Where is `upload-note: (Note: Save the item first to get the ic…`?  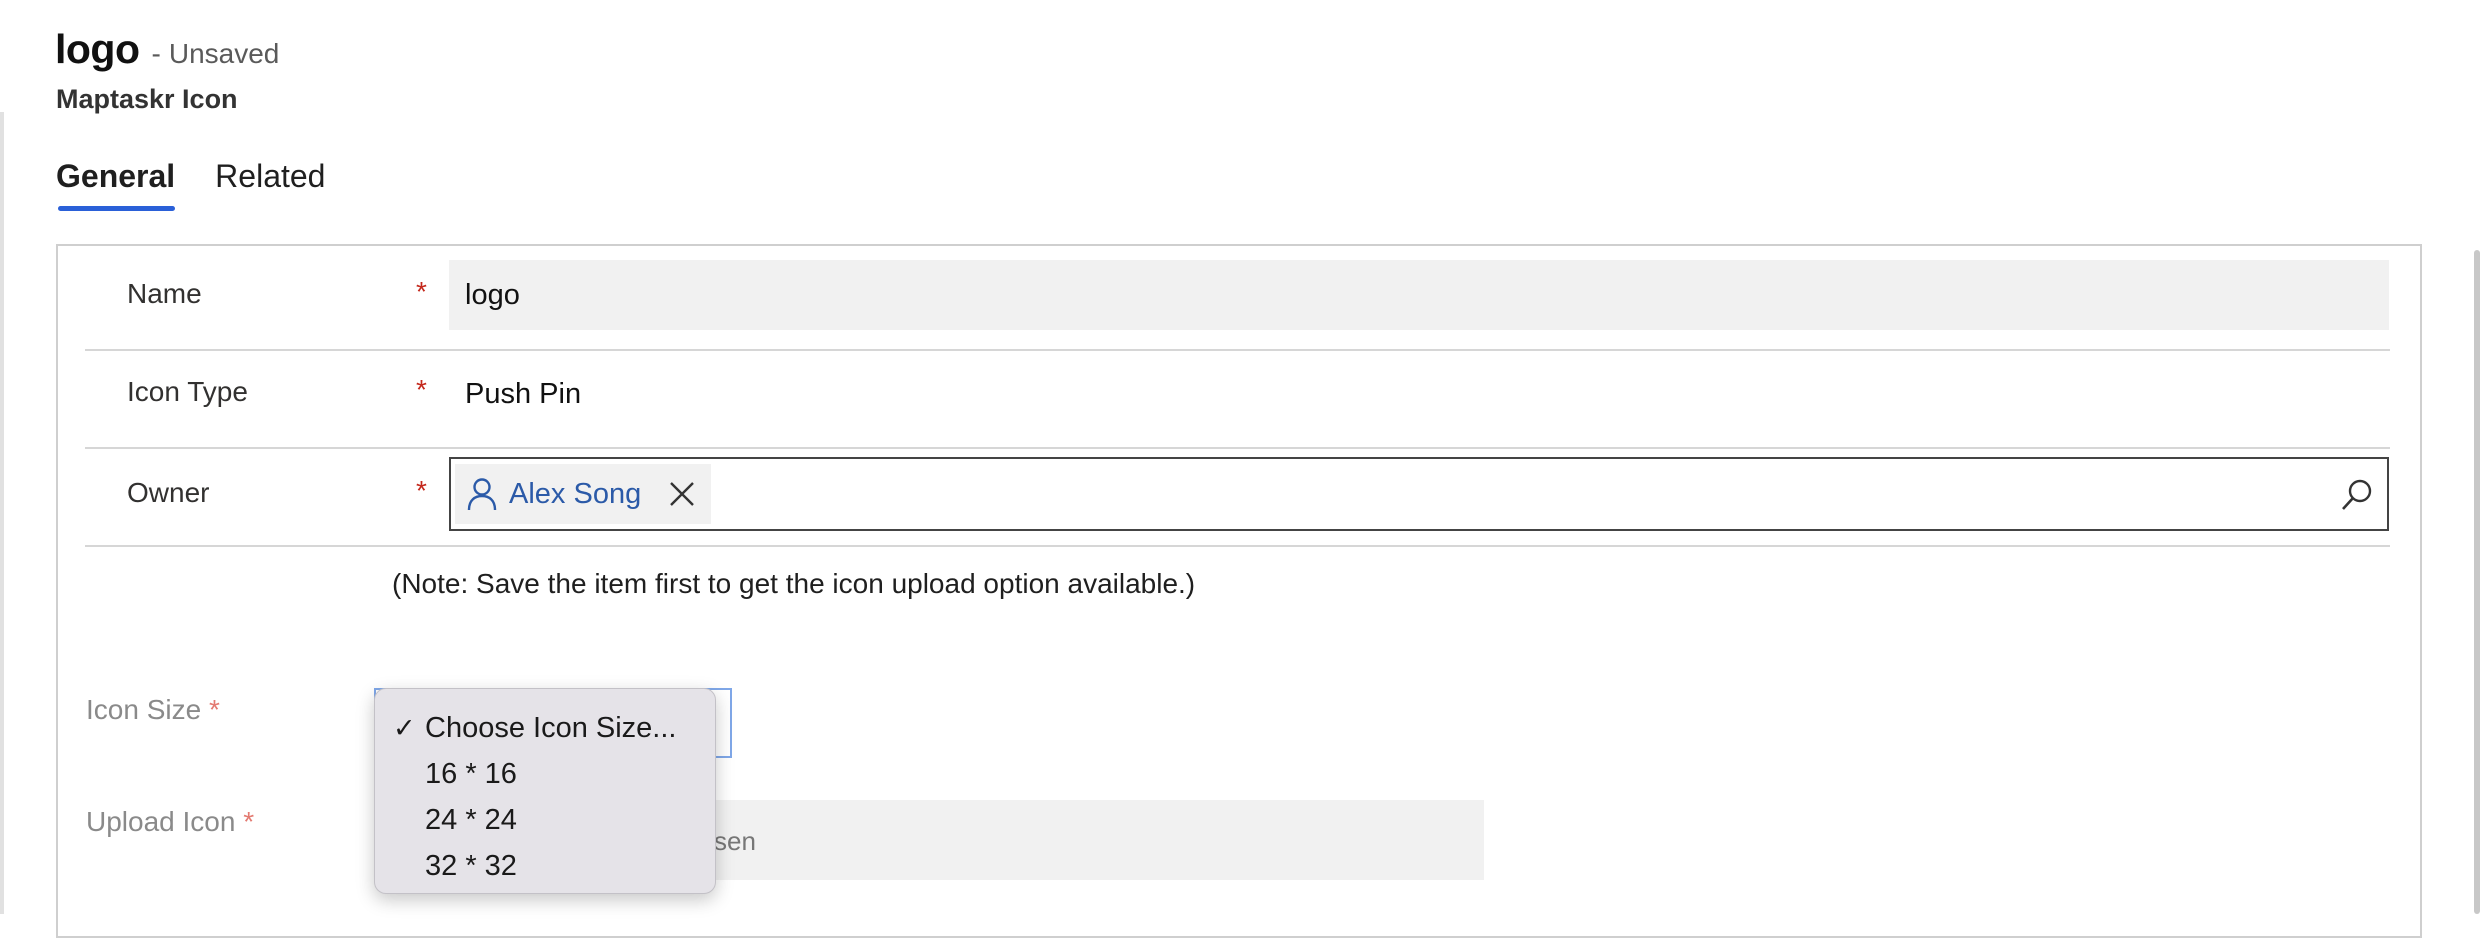
upload-note: (Note: Save the item first to get the ic… is located at coordinates (794, 583).